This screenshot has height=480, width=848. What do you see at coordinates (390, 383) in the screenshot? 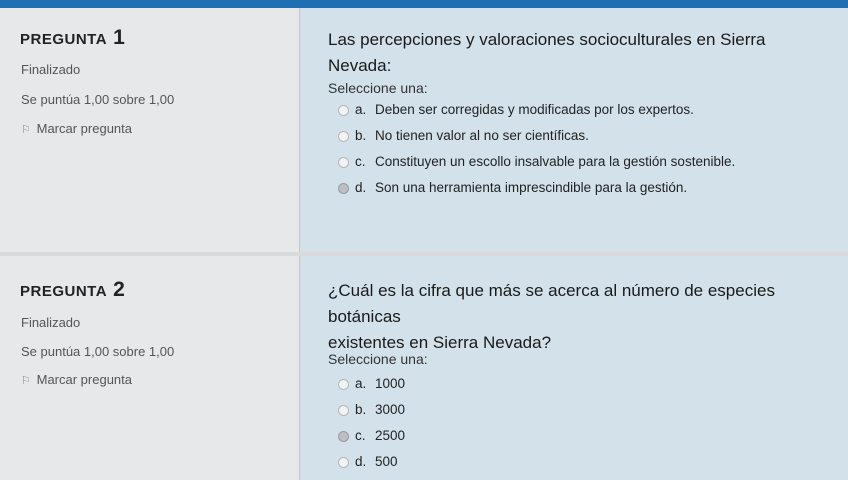
I see `option-text: 1000` at bounding box center [390, 383].